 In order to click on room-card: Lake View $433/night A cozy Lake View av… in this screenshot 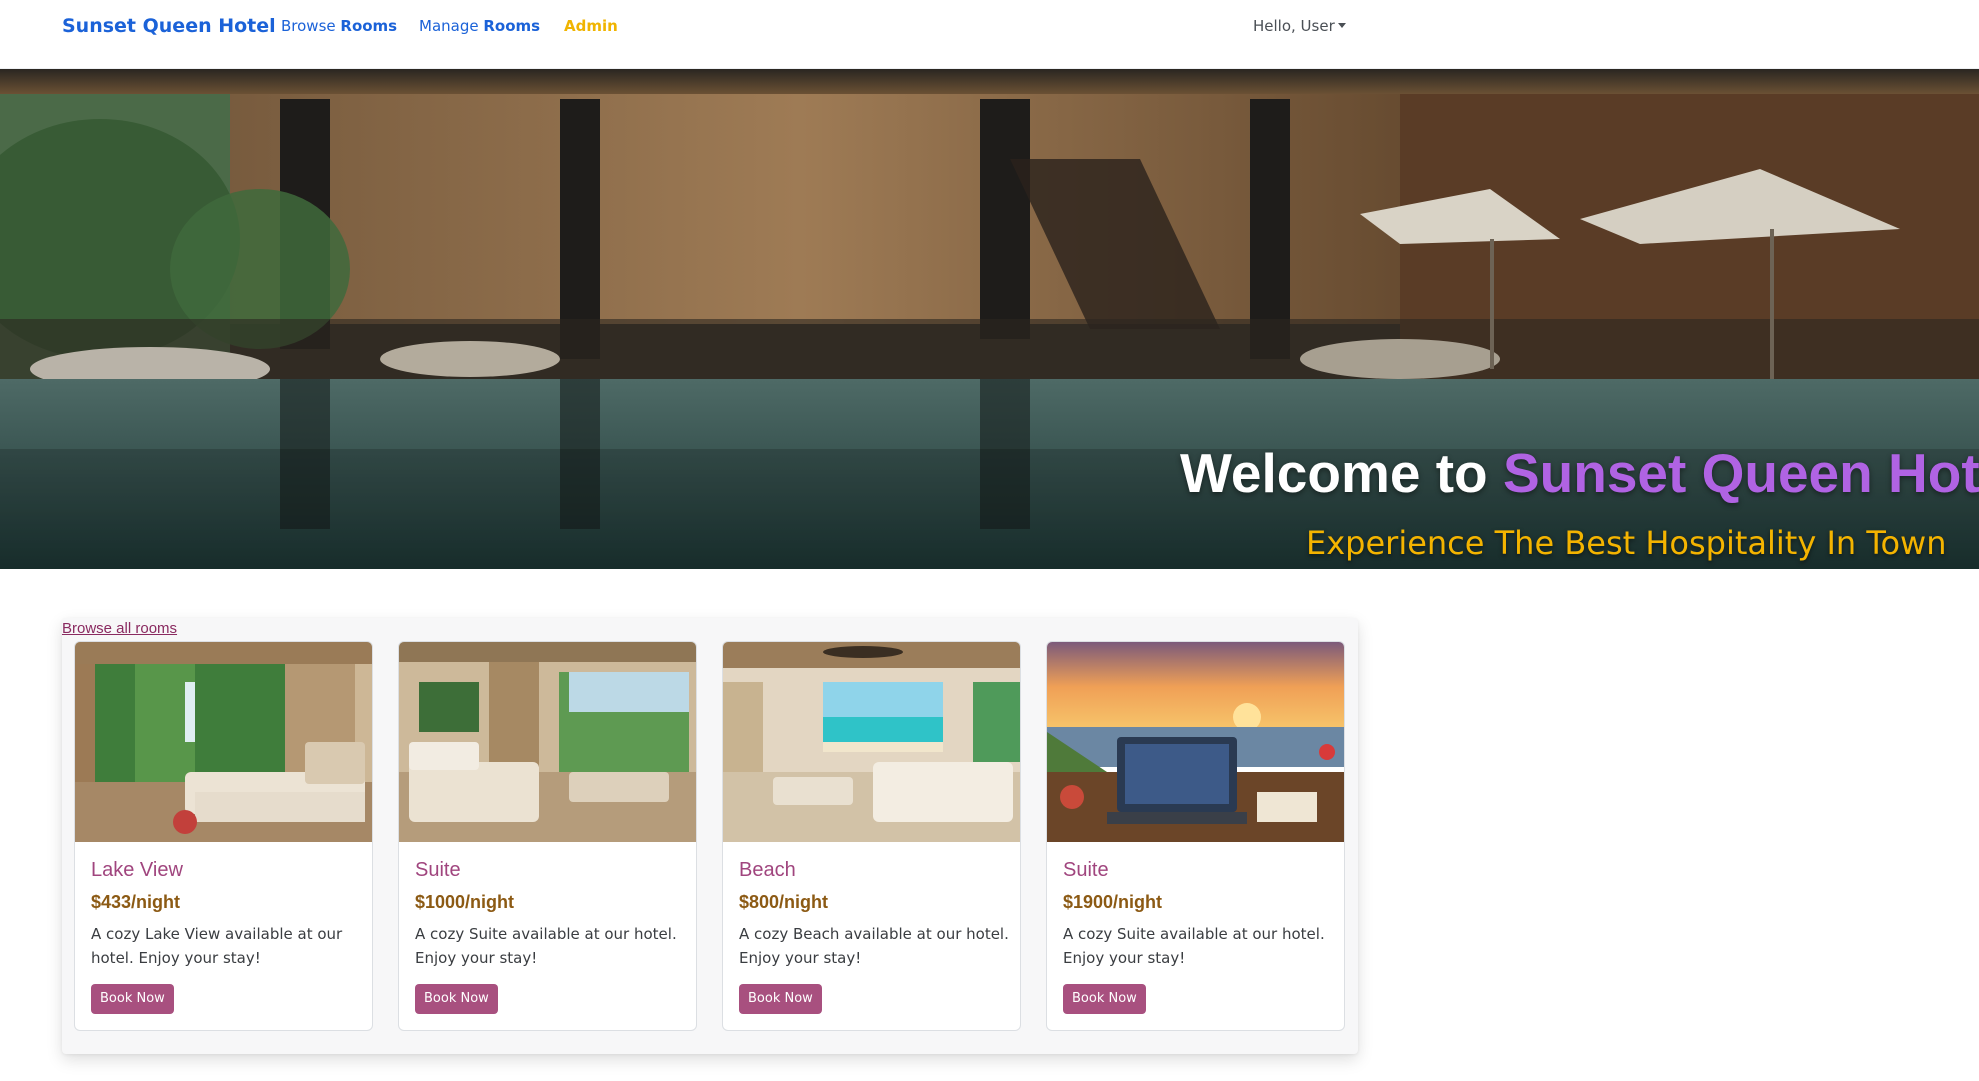, I will do `click(223, 836)`.